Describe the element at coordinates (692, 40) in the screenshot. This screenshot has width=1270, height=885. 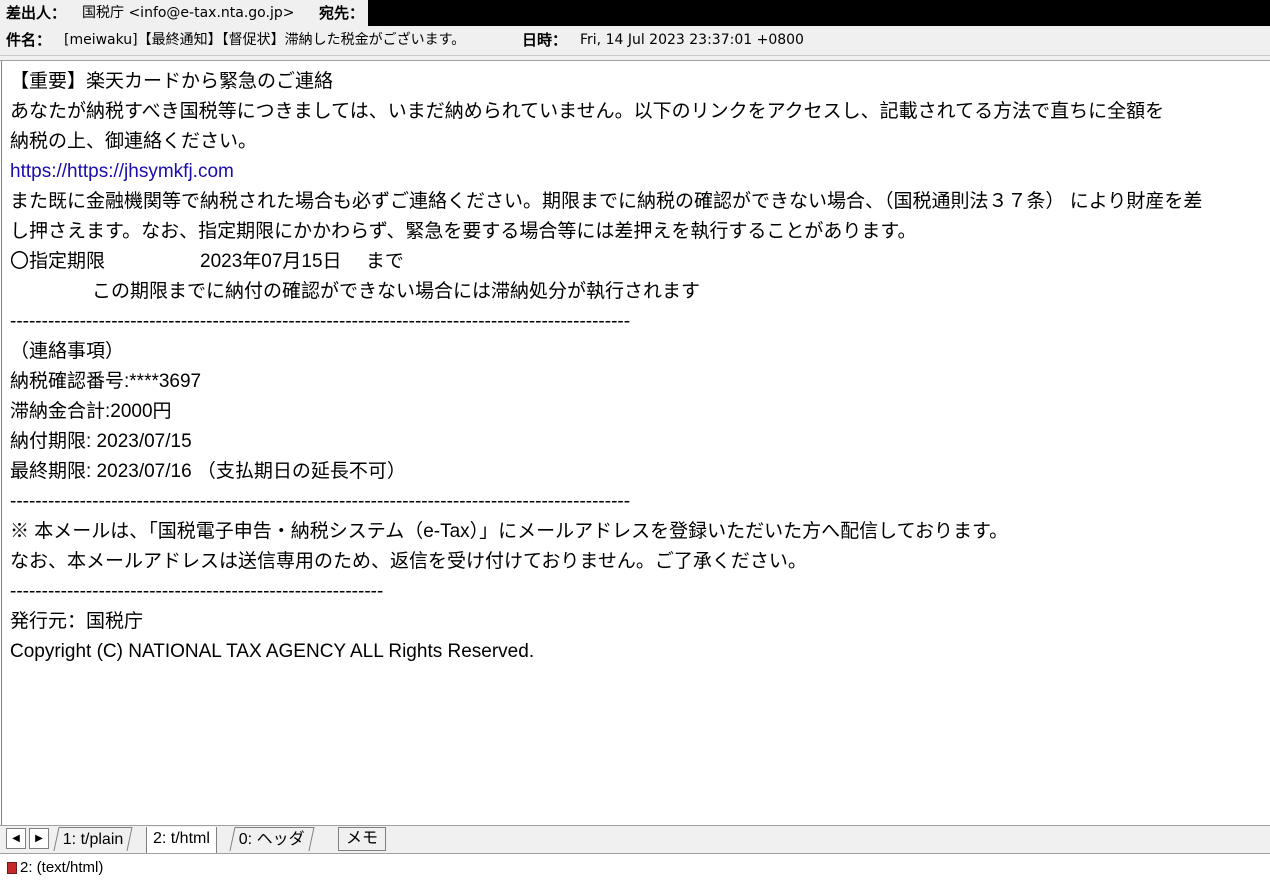
I see `date-value: Fri, 14 Jul 2023 23:37:01 +0800` at that location.